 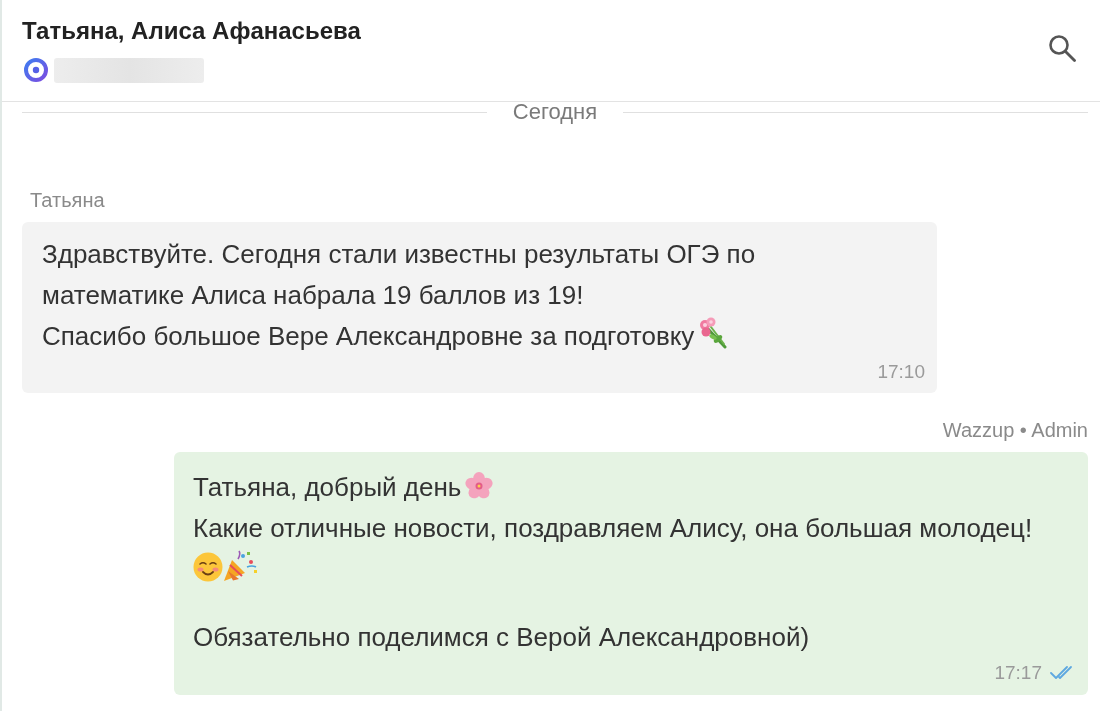 I want to click on message-text: Какие отличные новости, поздравляем Алису, она большая молодец!, so click(x=613, y=528).